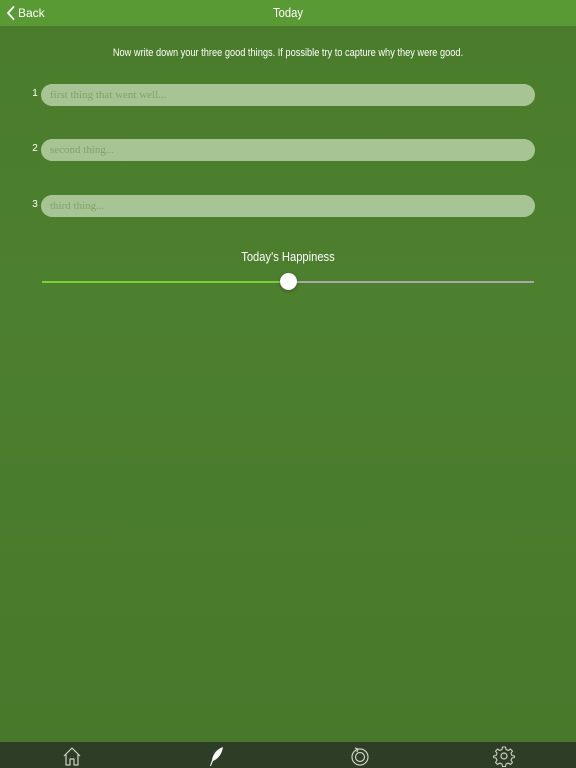 This screenshot has height=768, width=576. I want to click on happiness-slider-fill, so click(165, 282).